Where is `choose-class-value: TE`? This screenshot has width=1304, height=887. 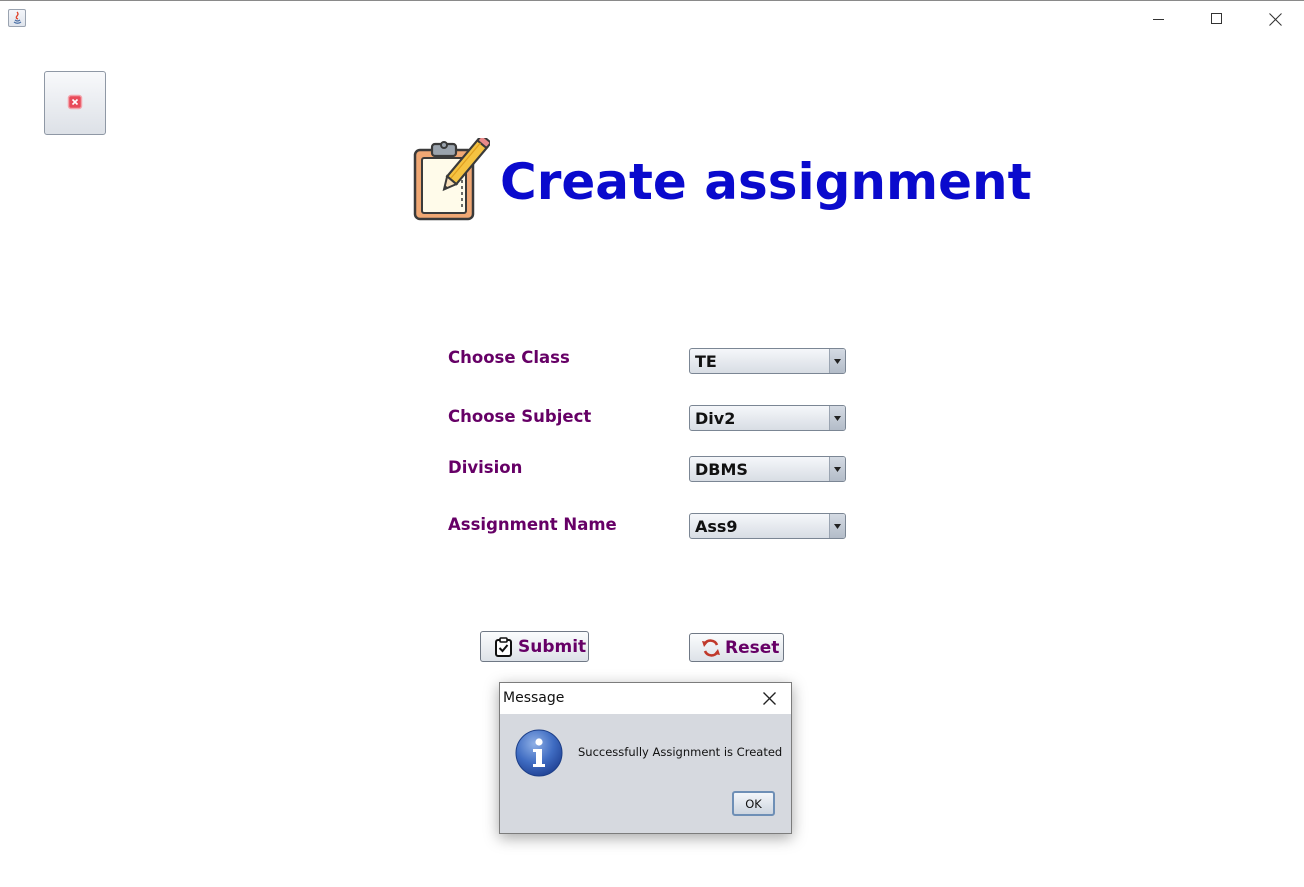 choose-class-value: TE is located at coordinates (706, 361).